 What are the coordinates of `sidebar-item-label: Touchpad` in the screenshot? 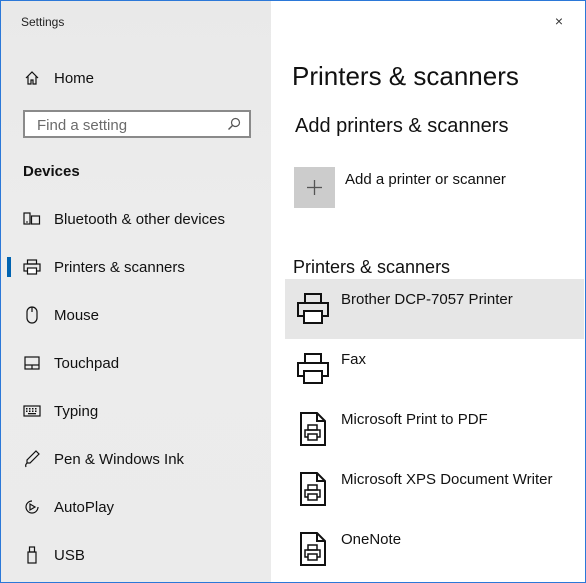 It's located at (87, 363).